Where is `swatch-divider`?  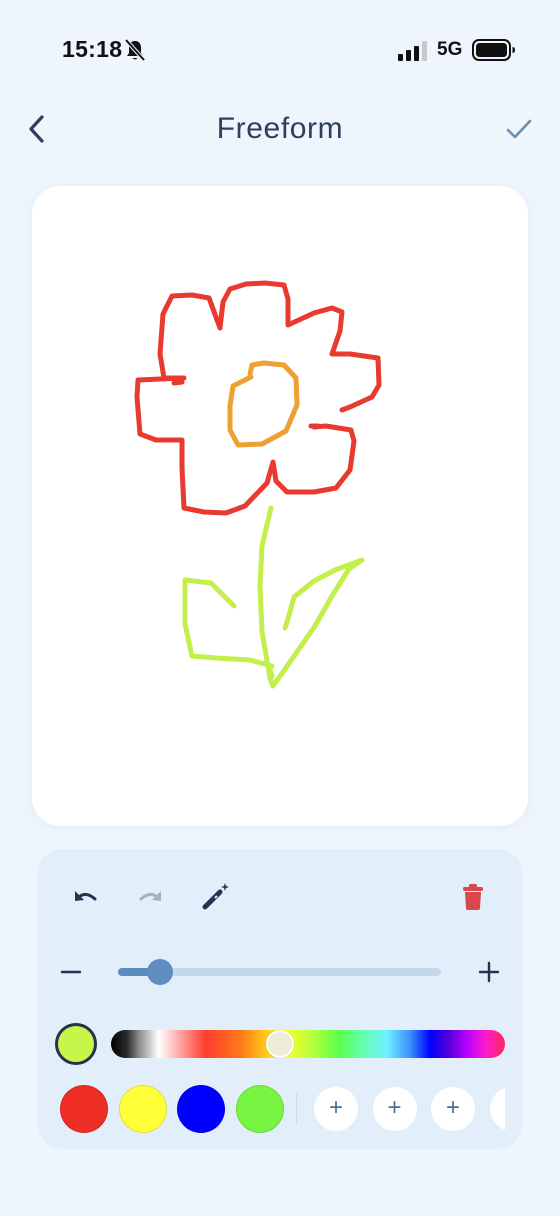 swatch-divider is located at coordinates (296, 1109).